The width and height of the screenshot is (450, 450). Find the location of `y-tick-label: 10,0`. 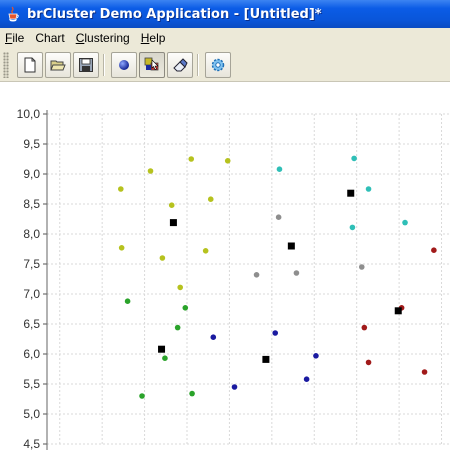

y-tick-label: 10,0 is located at coordinates (29, 114).